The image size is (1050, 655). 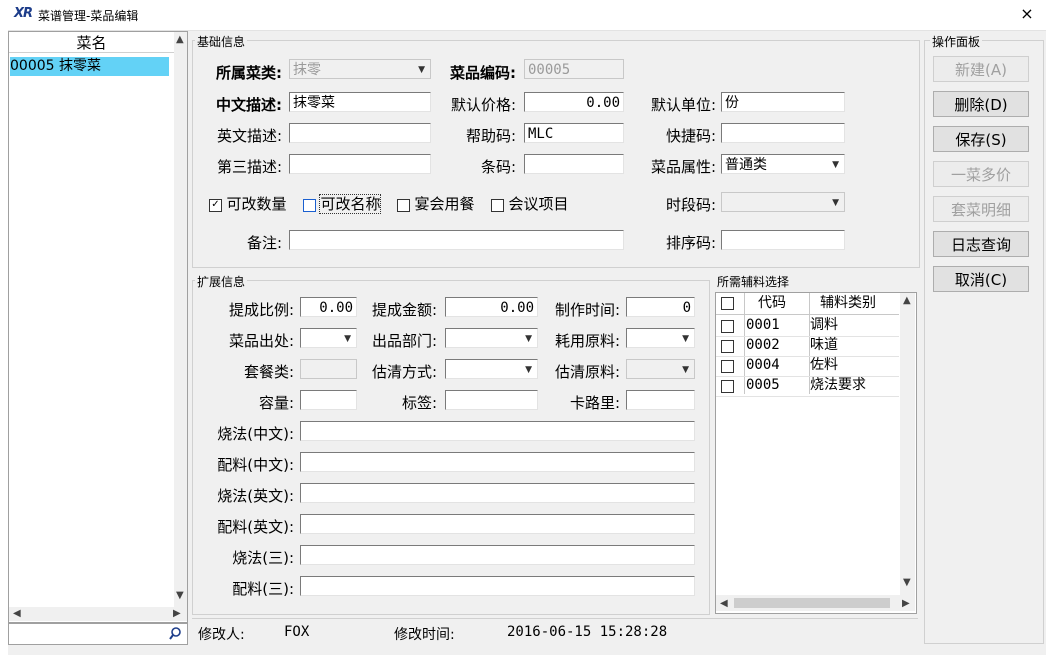 I want to click on list-header: 菜名, so click(x=91, y=42).